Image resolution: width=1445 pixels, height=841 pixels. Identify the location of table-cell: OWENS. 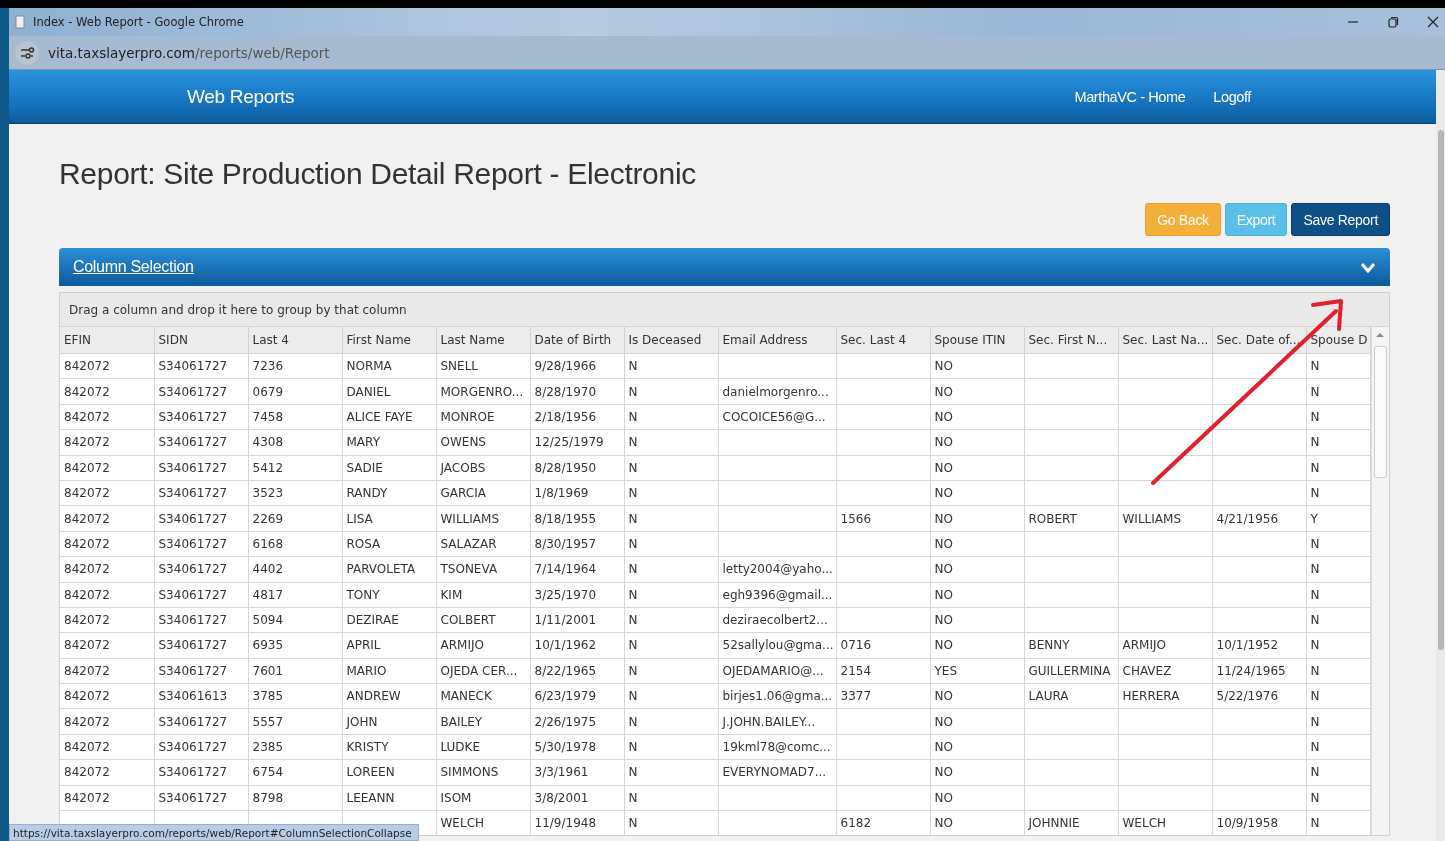
(483, 442).